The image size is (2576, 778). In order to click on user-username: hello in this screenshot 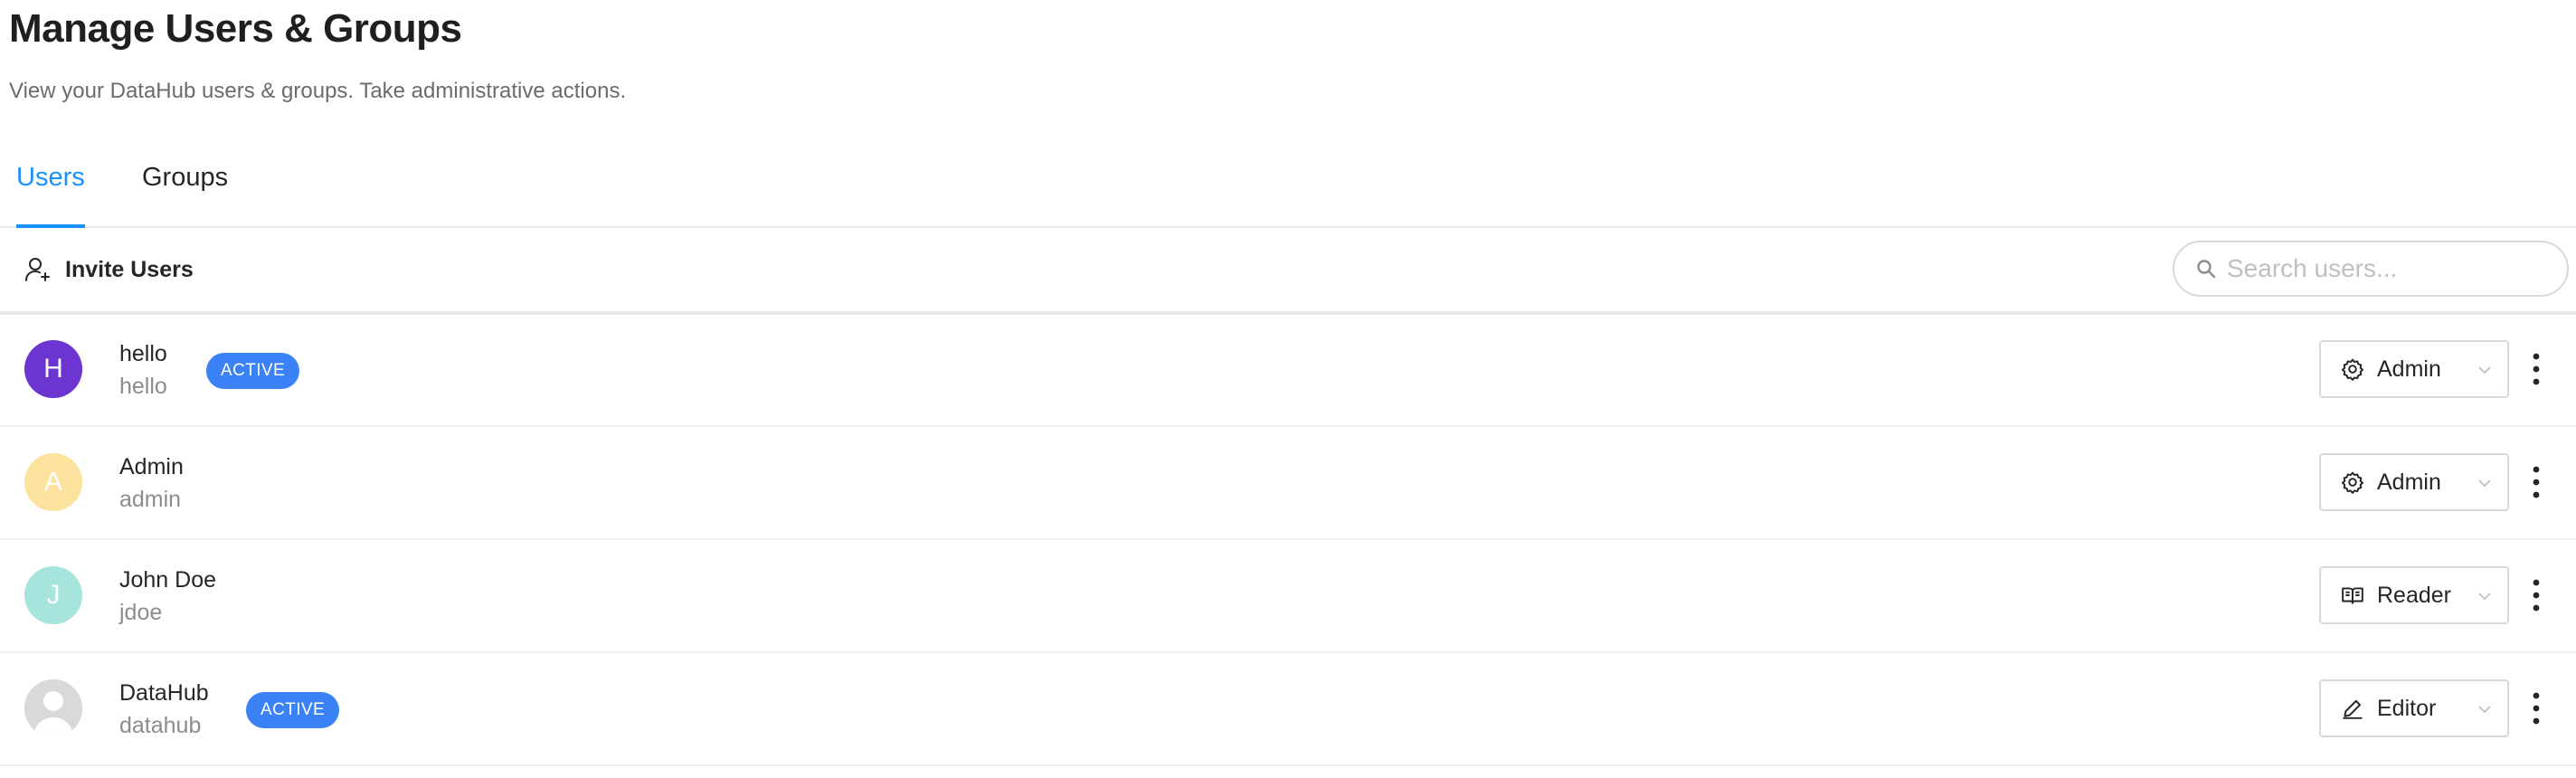, I will do `click(143, 387)`.